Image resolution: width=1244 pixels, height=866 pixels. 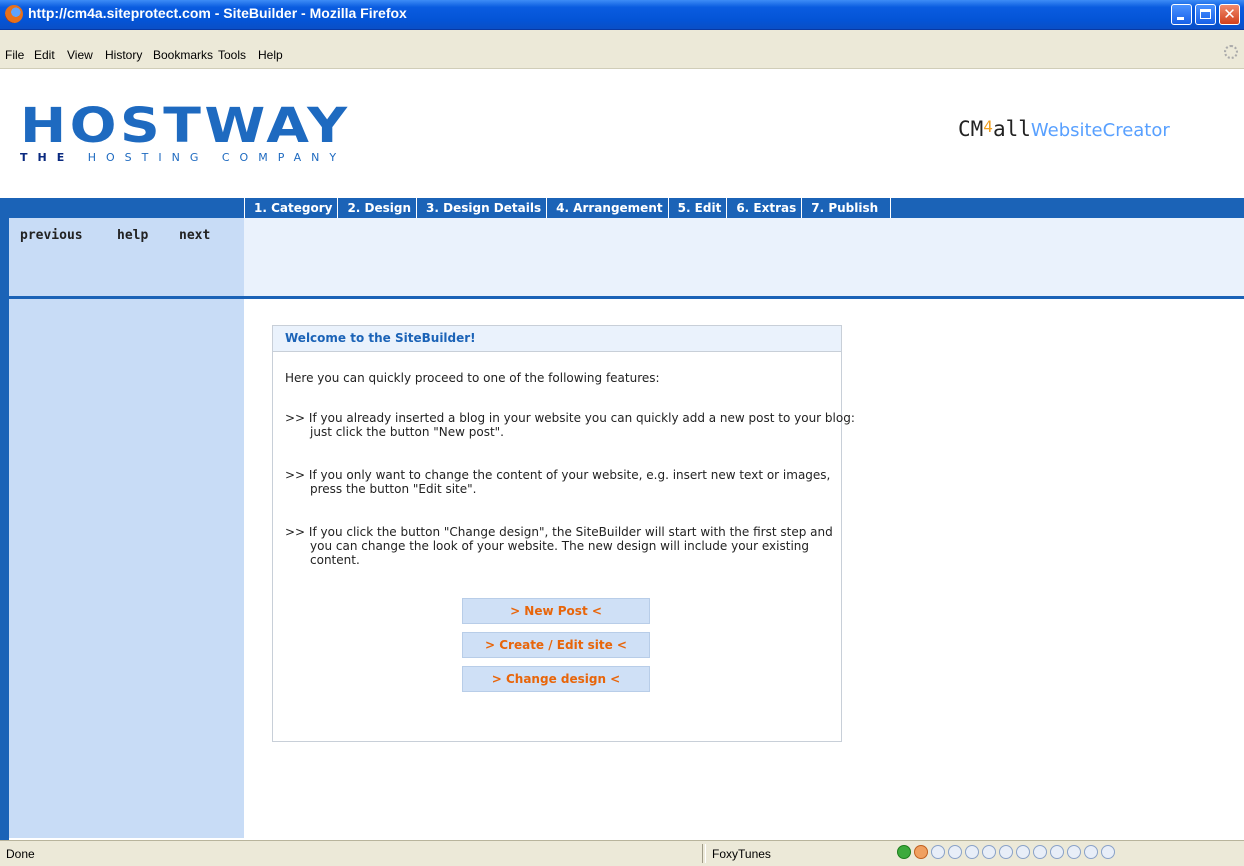 What do you see at coordinates (1100, 130) in the screenshot?
I see `brand-websitecreator: WebsiteCreator` at bounding box center [1100, 130].